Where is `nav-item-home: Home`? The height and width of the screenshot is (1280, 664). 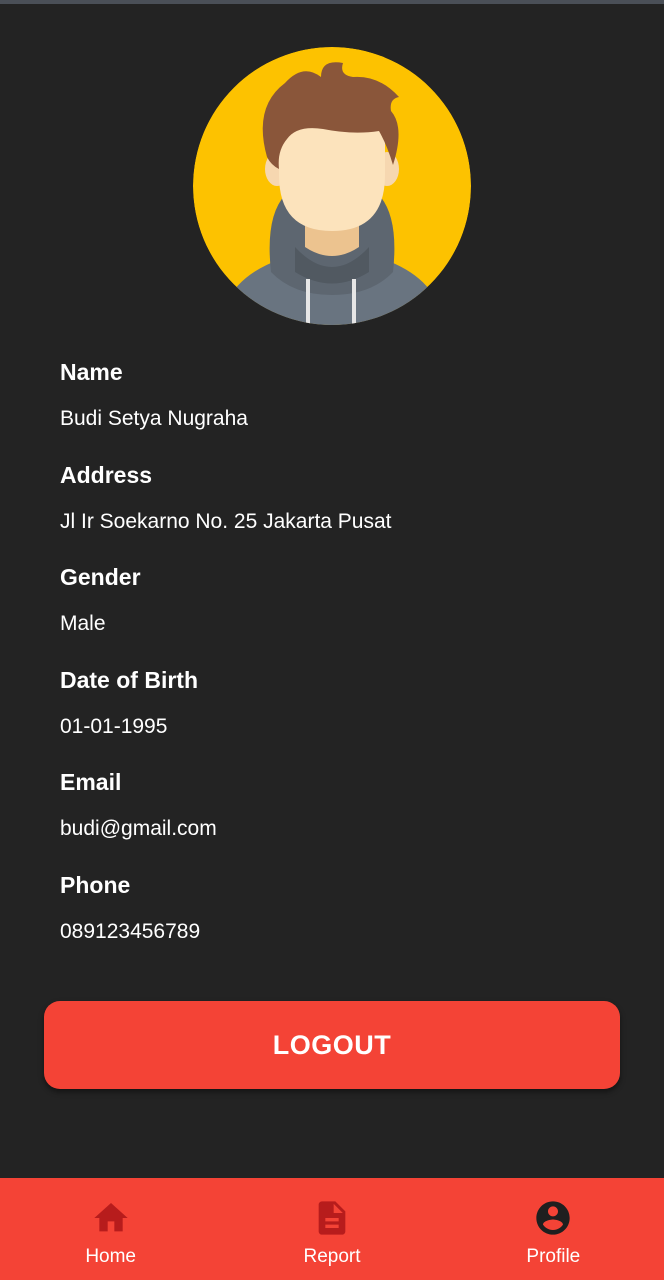
nav-item-home: Home is located at coordinates (110, 1229).